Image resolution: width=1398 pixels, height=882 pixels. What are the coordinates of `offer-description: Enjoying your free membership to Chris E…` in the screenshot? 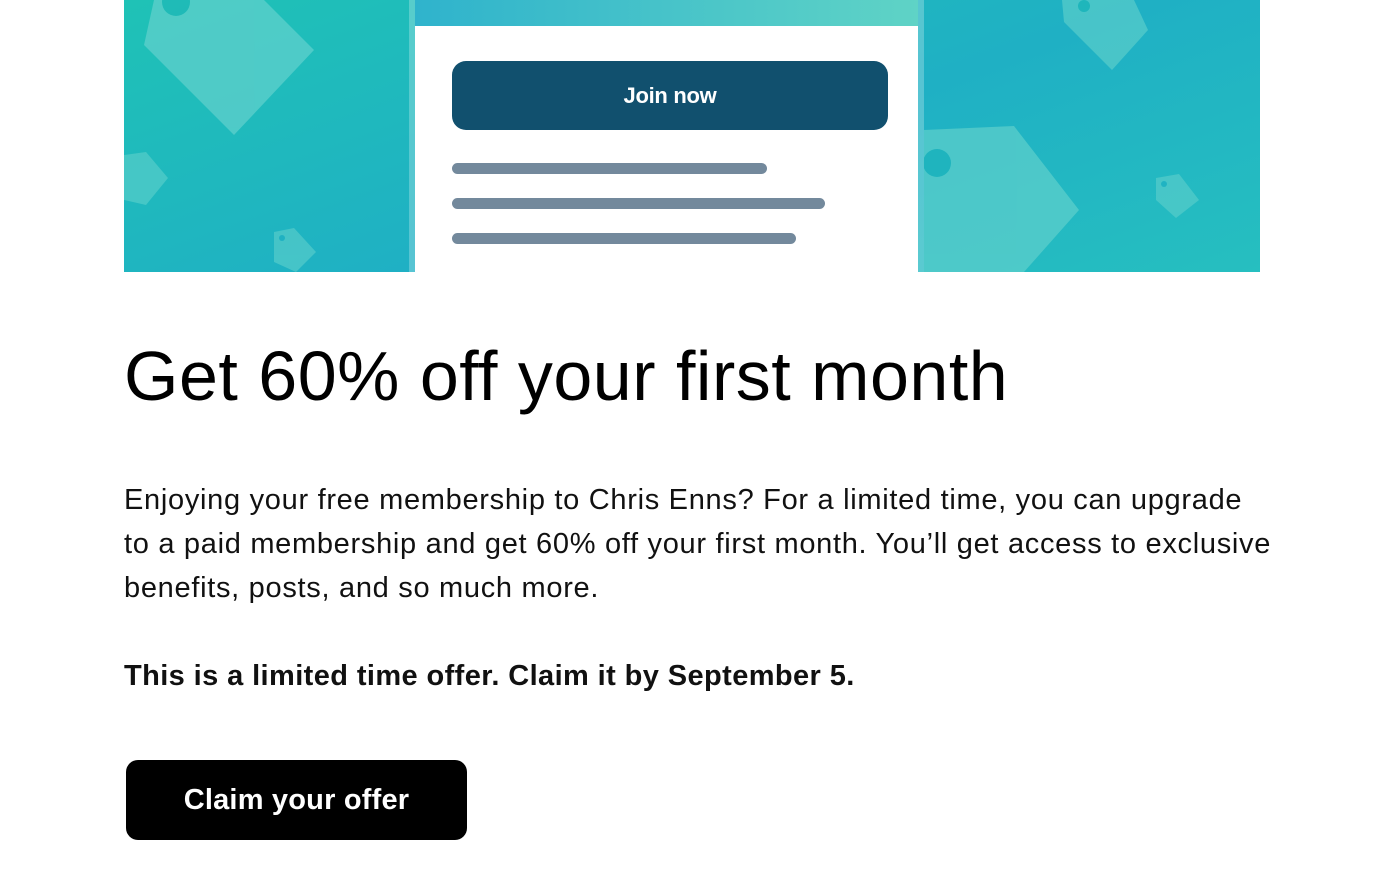 It's located at (698, 544).